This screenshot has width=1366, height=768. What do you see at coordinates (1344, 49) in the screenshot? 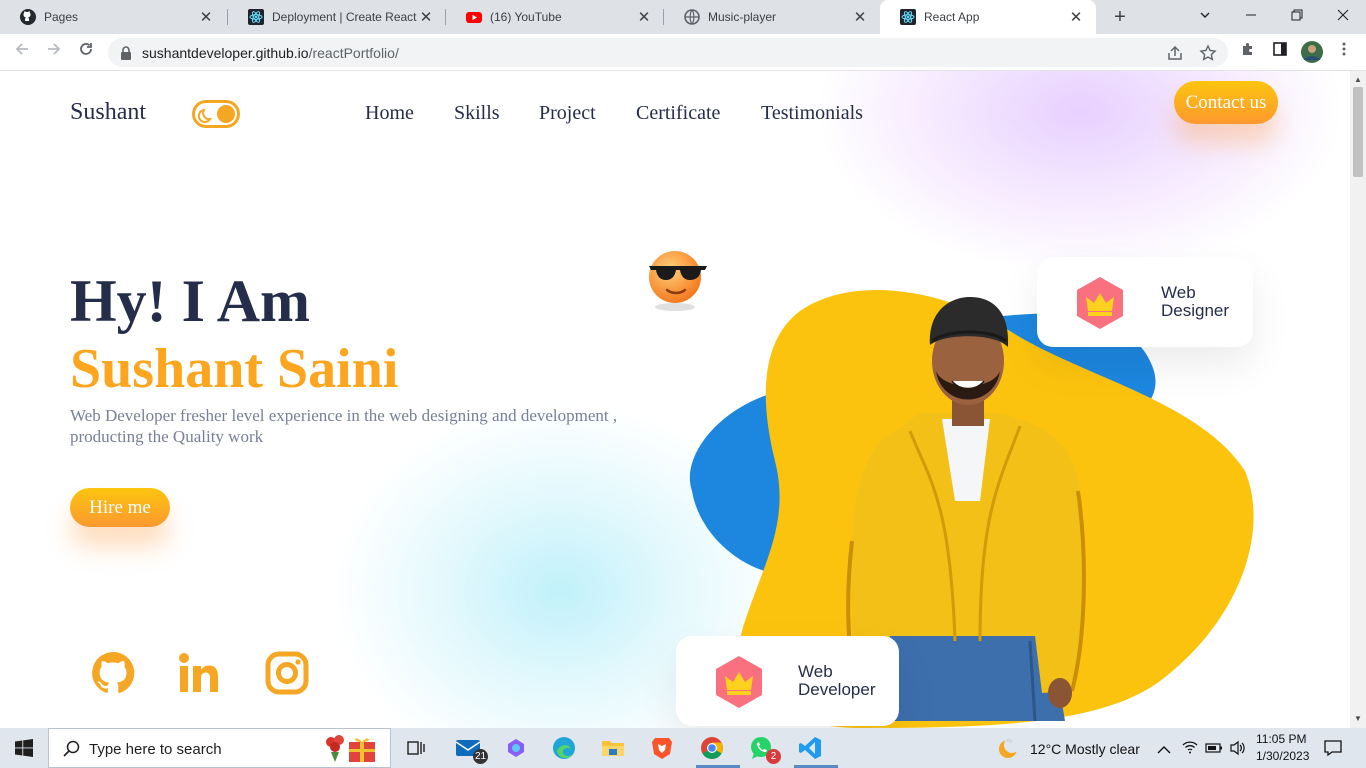
I see `kebab-menu-icon` at bounding box center [1344, 49].